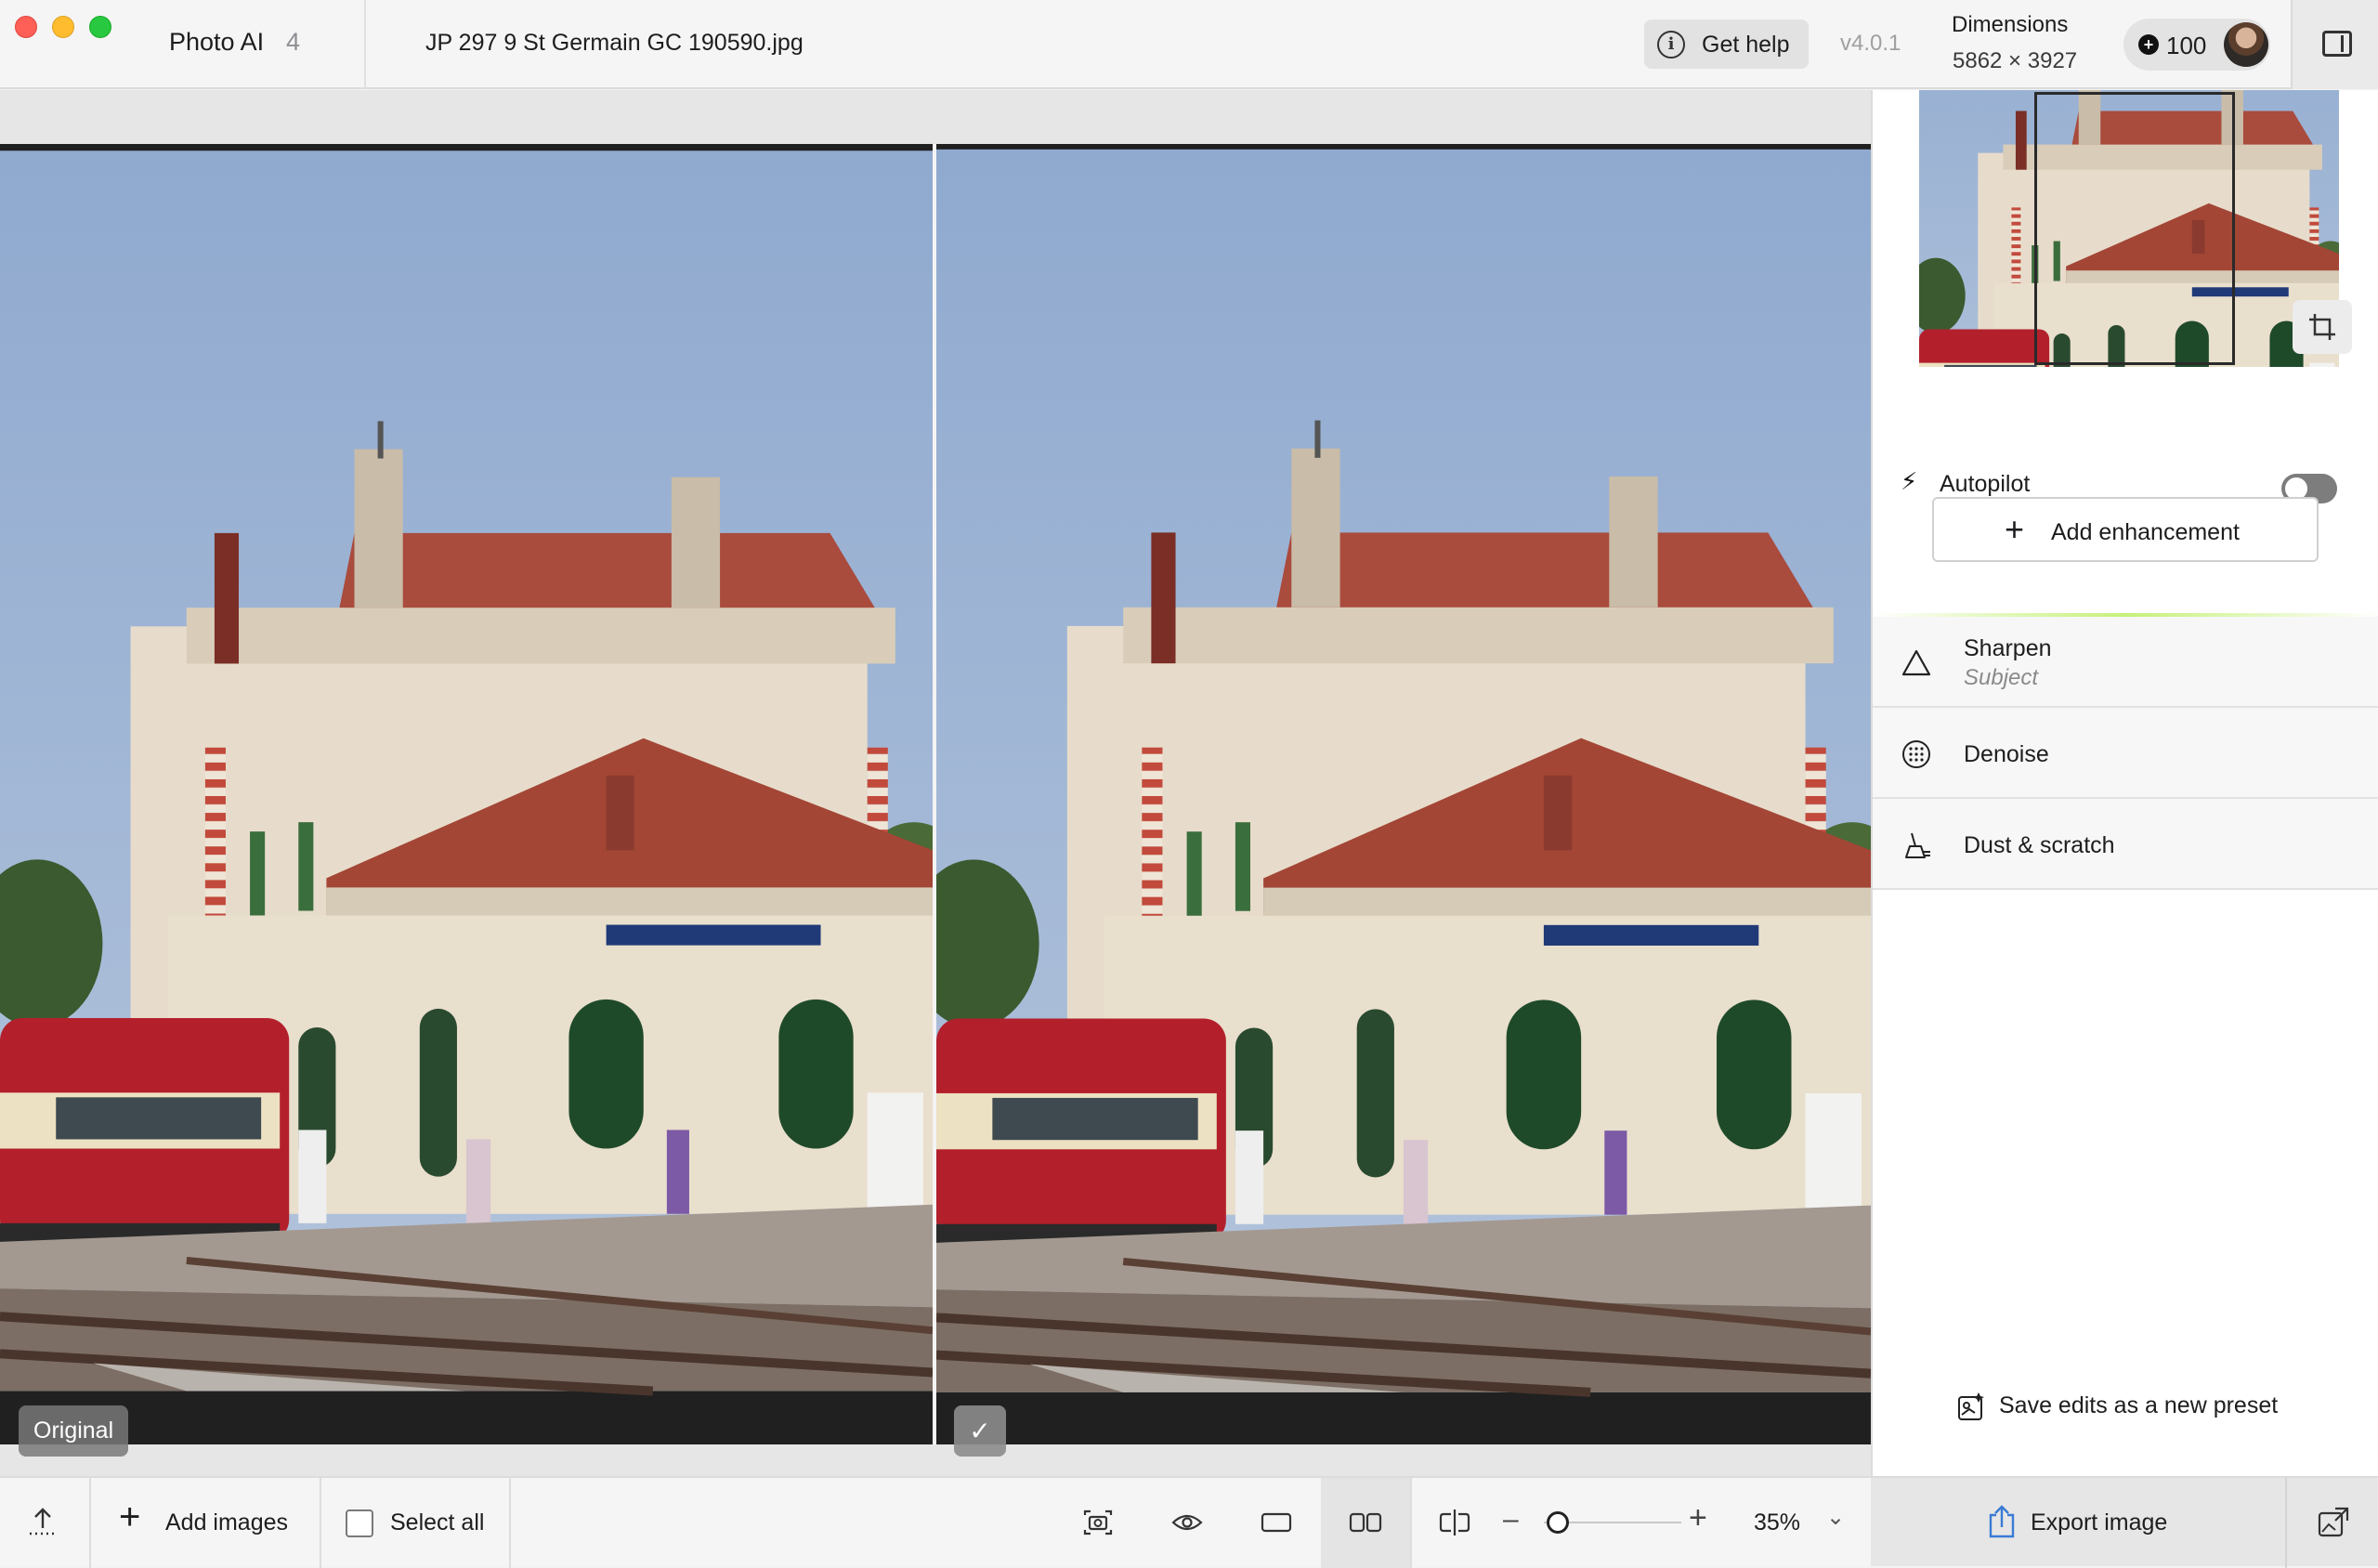 The height and width of the screenshot is (1568, 2378). Describe the element at coordinates (63, 27) in the screenshot. I see `minimize-window-button` at that location.